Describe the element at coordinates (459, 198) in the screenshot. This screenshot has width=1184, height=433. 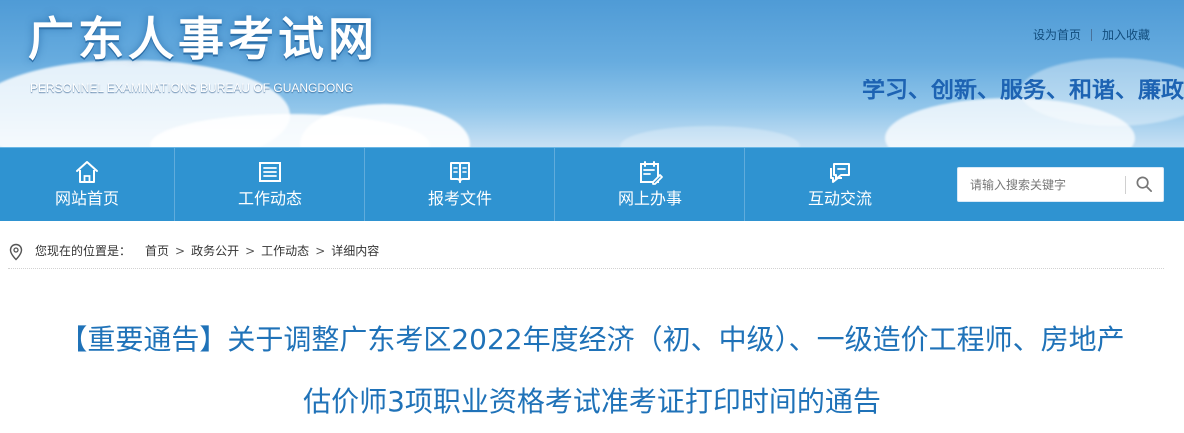
I see `nav-item-label: 报考文件` at that location.